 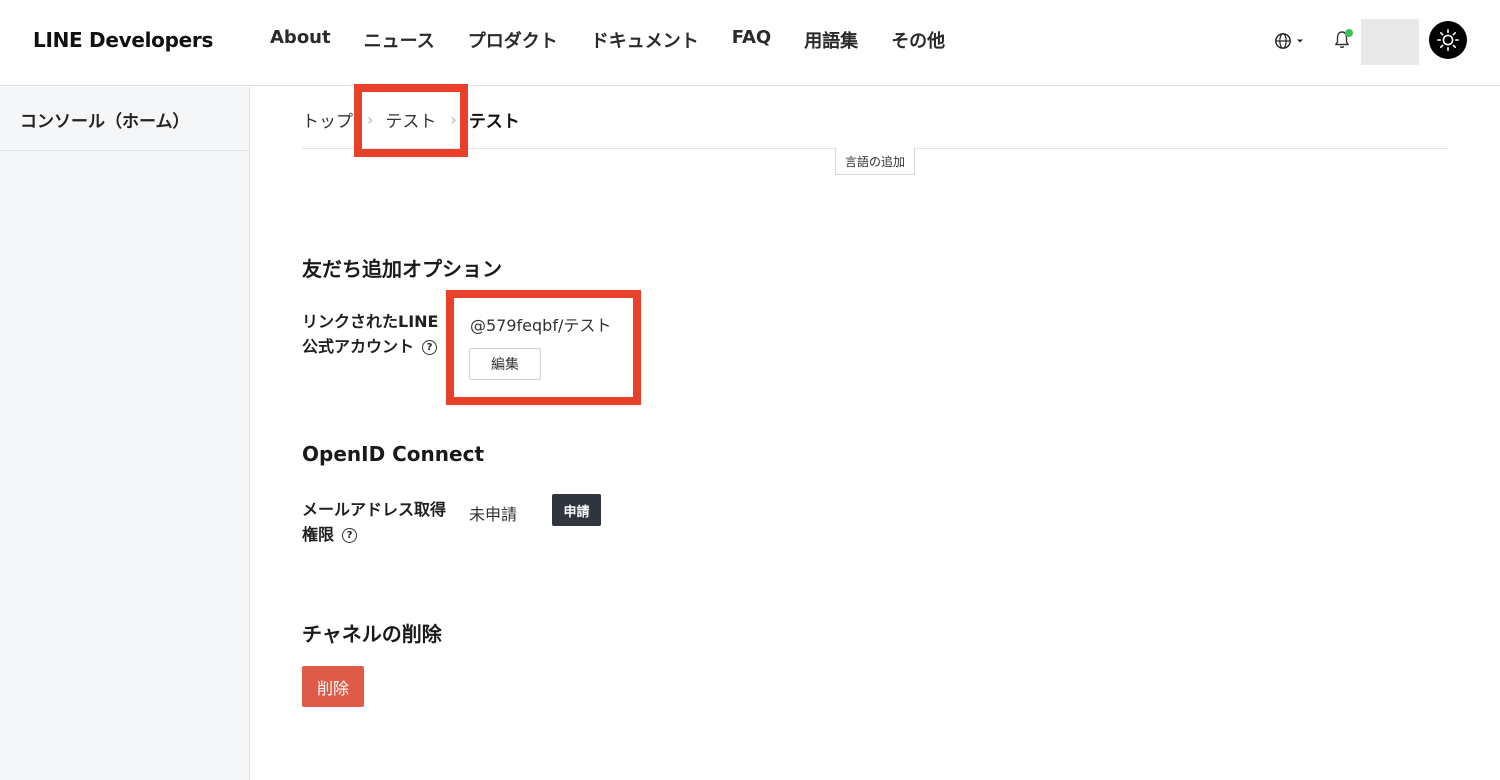 I want to click on edit-linked-account-button: 編集, so click(x=505, y=364).